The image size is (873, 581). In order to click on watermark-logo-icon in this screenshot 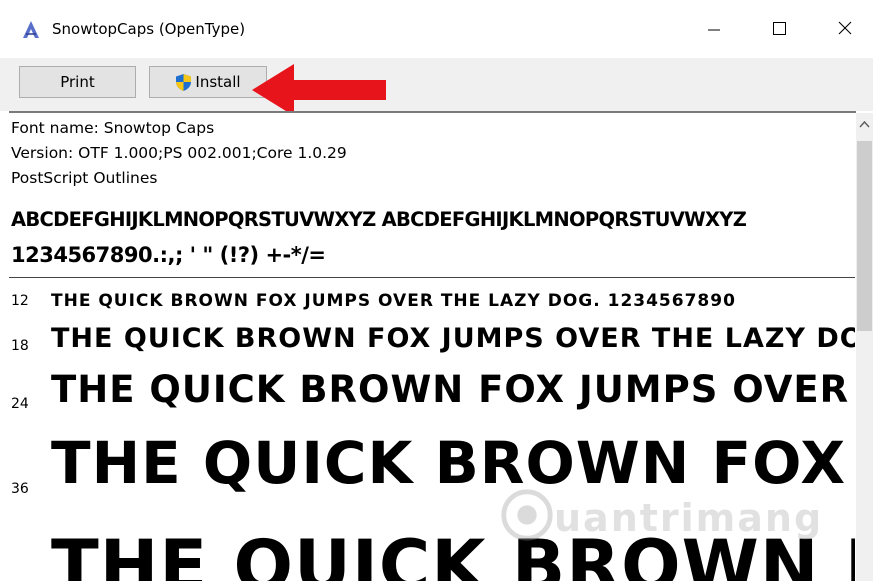, I will do `click(527, 515)`.